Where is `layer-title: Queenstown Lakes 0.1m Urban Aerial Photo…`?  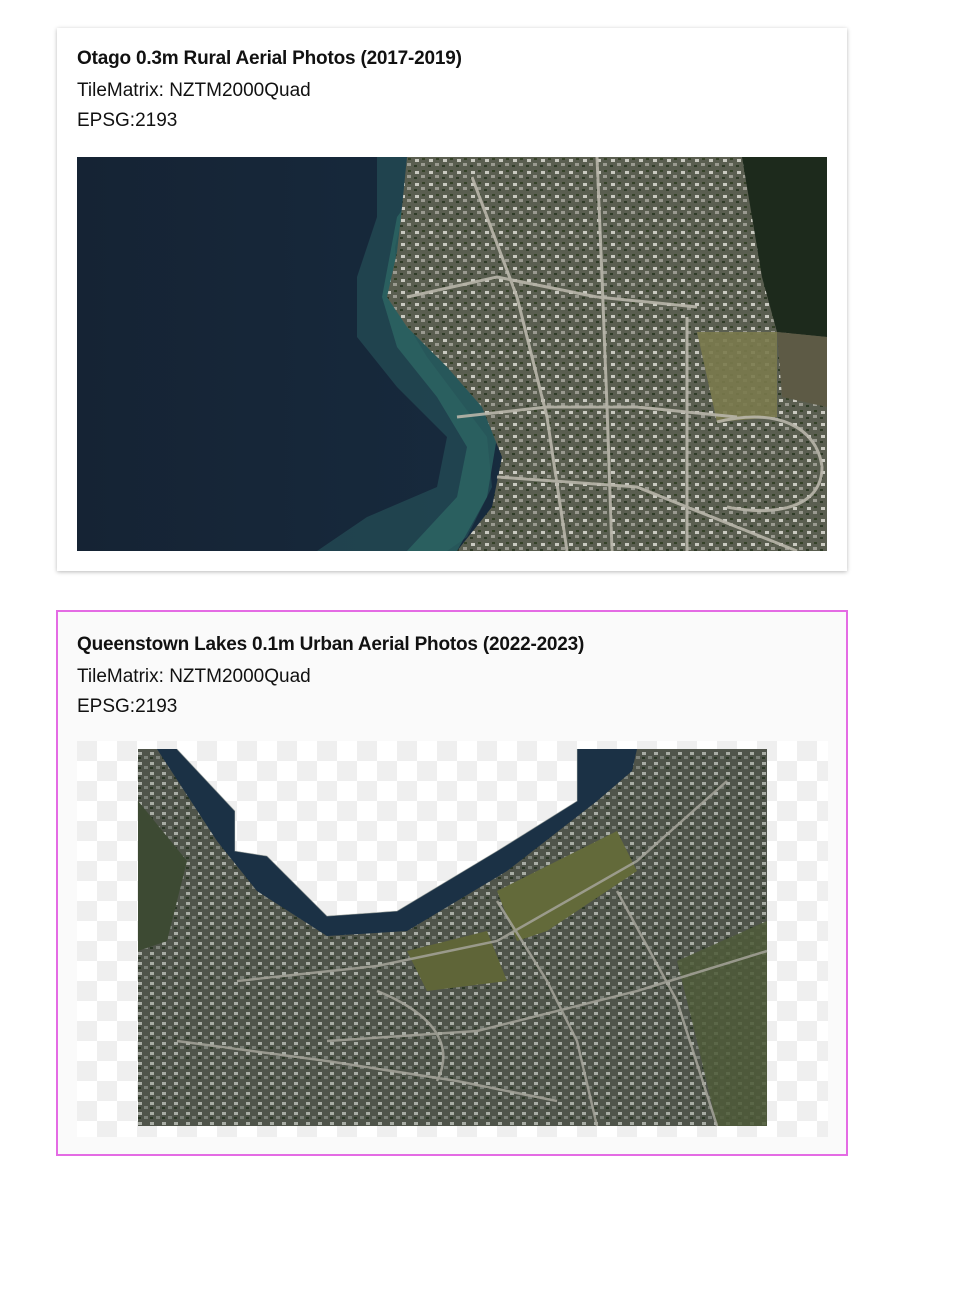
layer-title: Queenstown Lakes 0.1m Urban Aerial Photo… is located at coordinates (331, 644).